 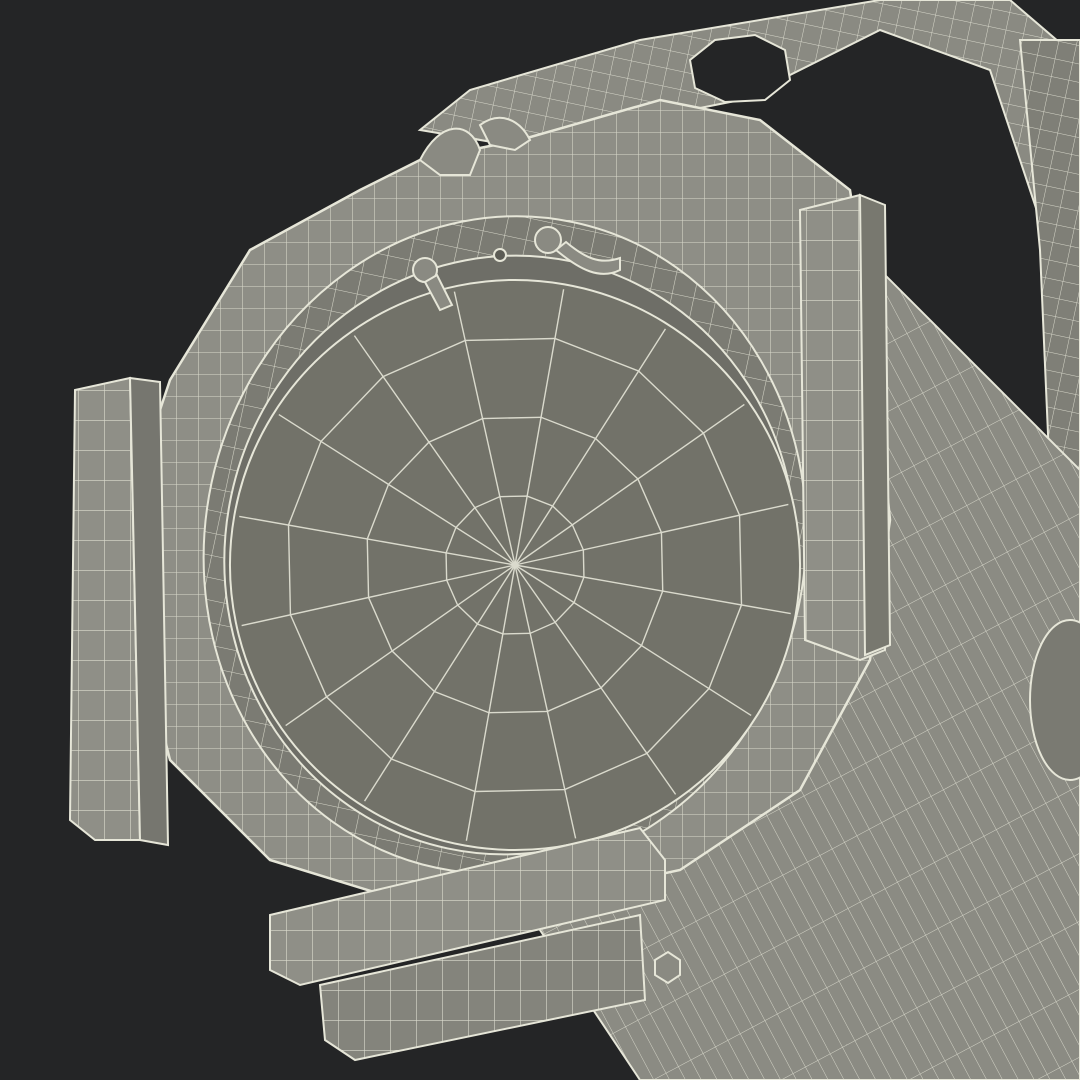 I want to click on hex-bolt, so click(x=667, y=967).